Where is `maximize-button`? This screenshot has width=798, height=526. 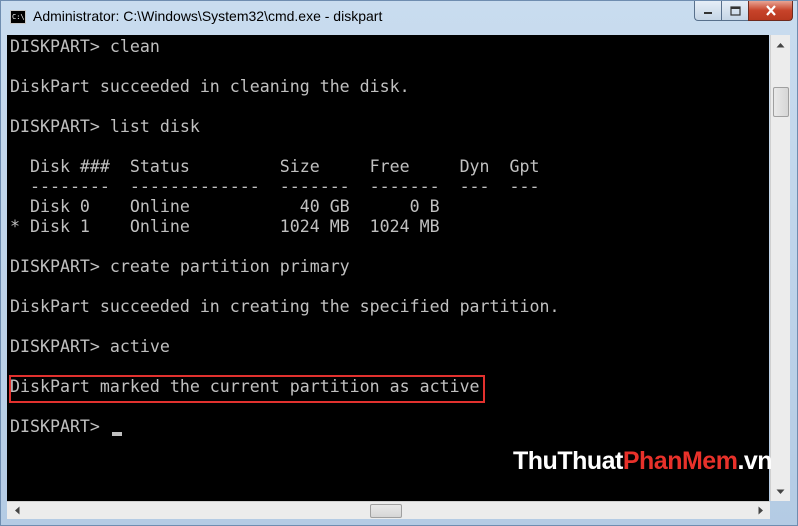
maximize-button is located at coordinates (734, 11).